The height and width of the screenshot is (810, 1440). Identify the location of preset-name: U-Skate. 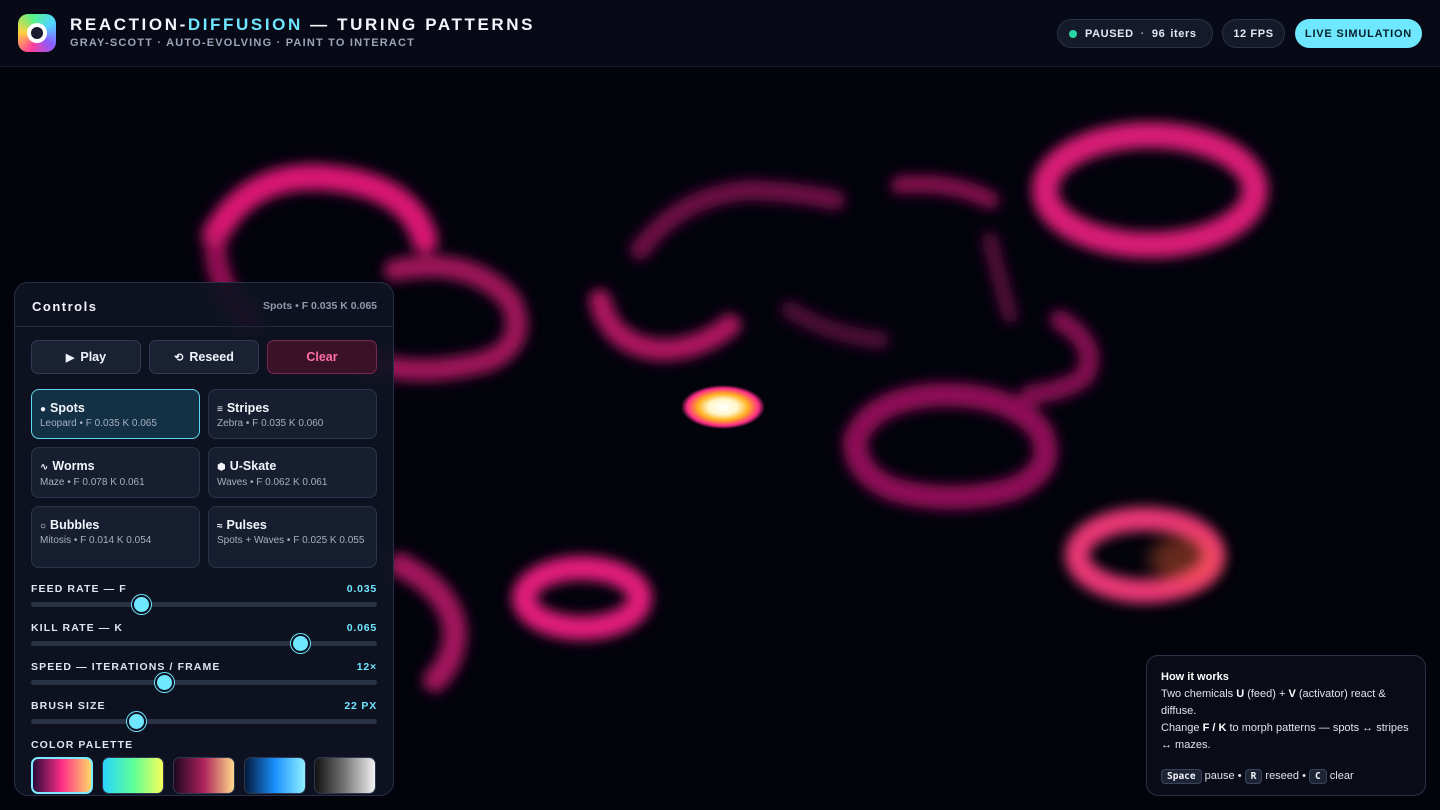
(253, 466).